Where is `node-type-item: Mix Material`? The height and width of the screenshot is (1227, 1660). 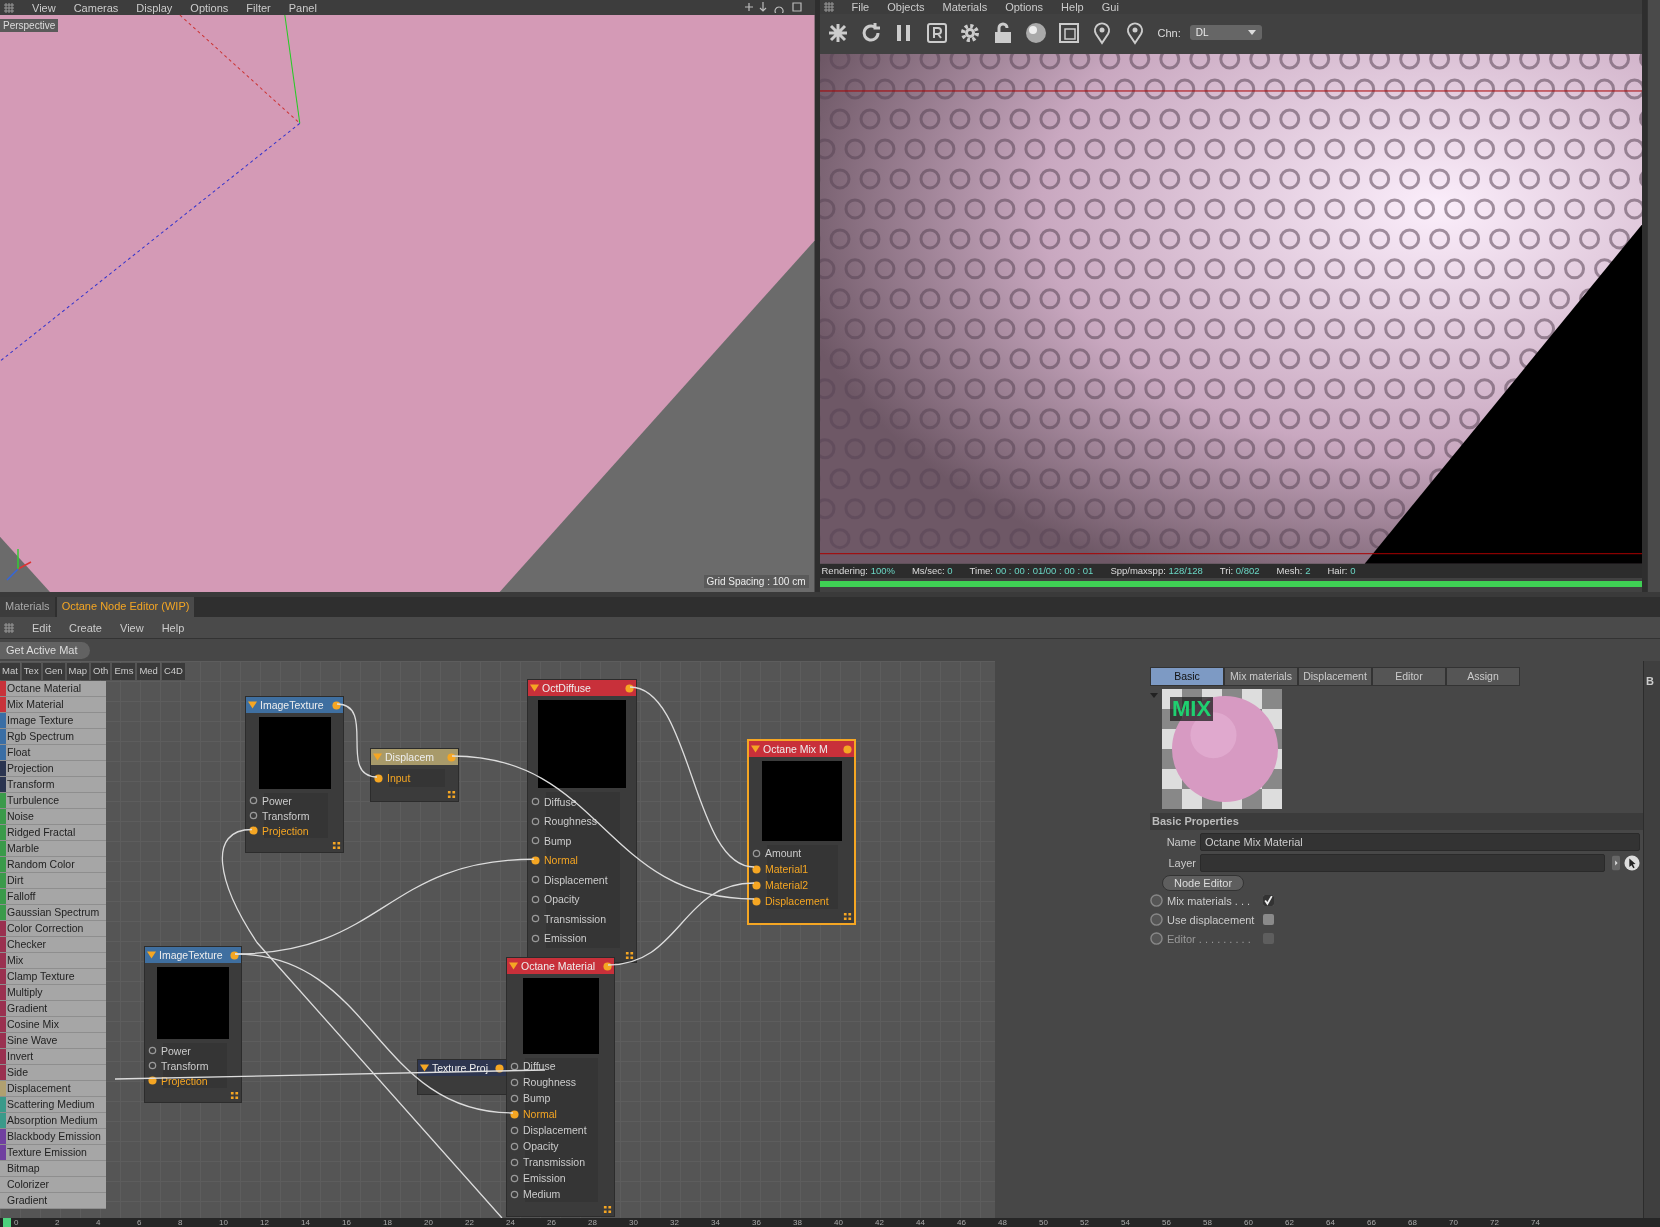 node-type-item: Mix Material is located at coordinates (53, 705).